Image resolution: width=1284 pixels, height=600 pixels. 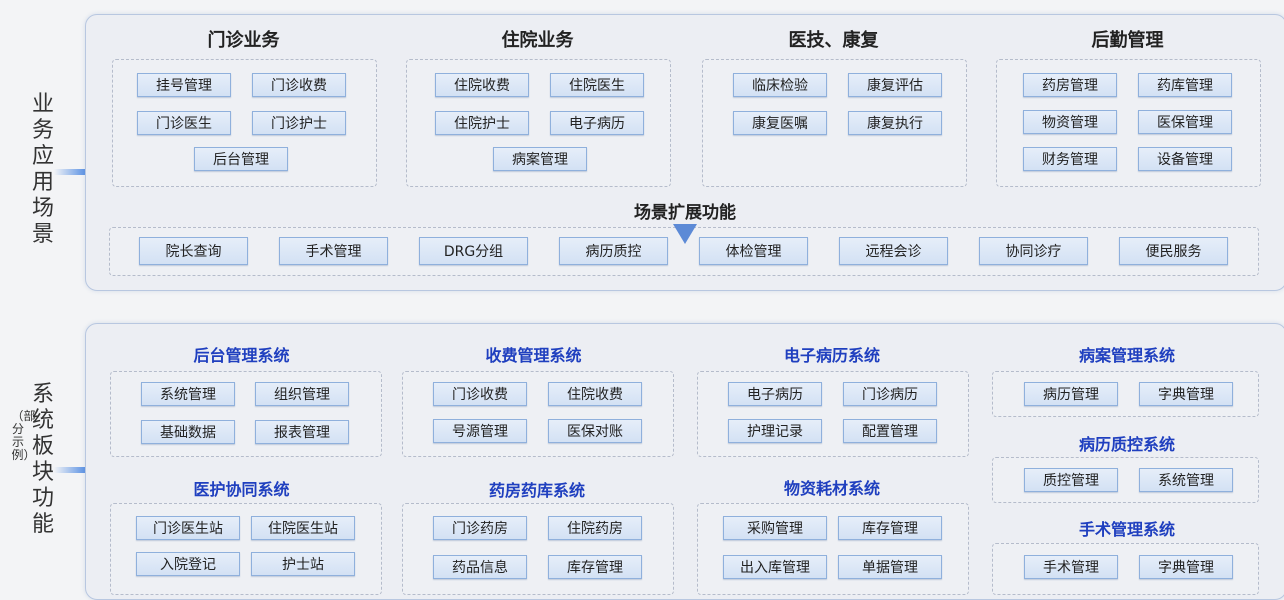 What do you see at coordinates (1185, 159) in the screenshot?
I see `chip-equipment: 设备管理` at bounding box center [1185, 159].